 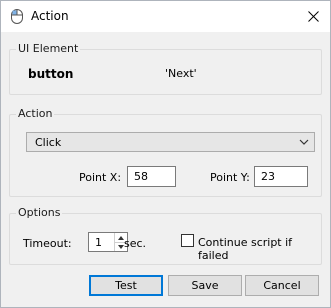 I want to click on point-x-label: Point X:, so click(x=100, y=177).